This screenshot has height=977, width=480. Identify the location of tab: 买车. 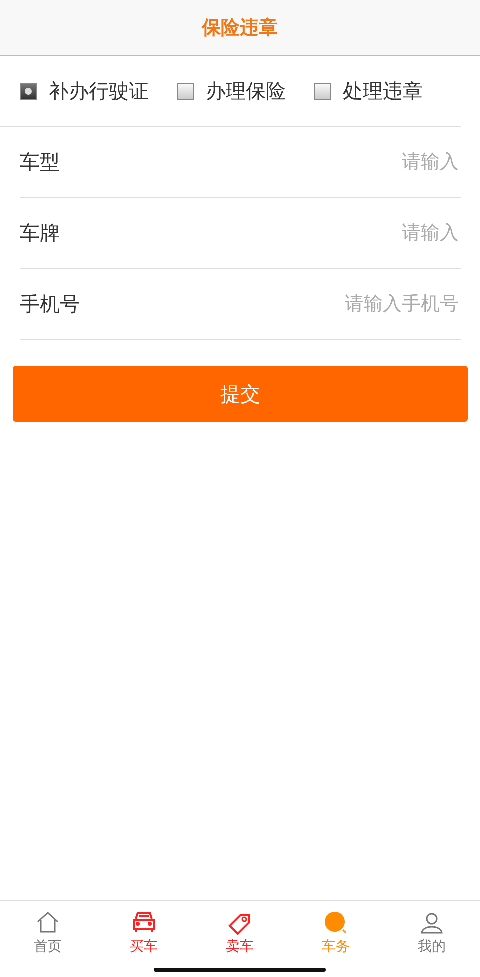
(144, 933).